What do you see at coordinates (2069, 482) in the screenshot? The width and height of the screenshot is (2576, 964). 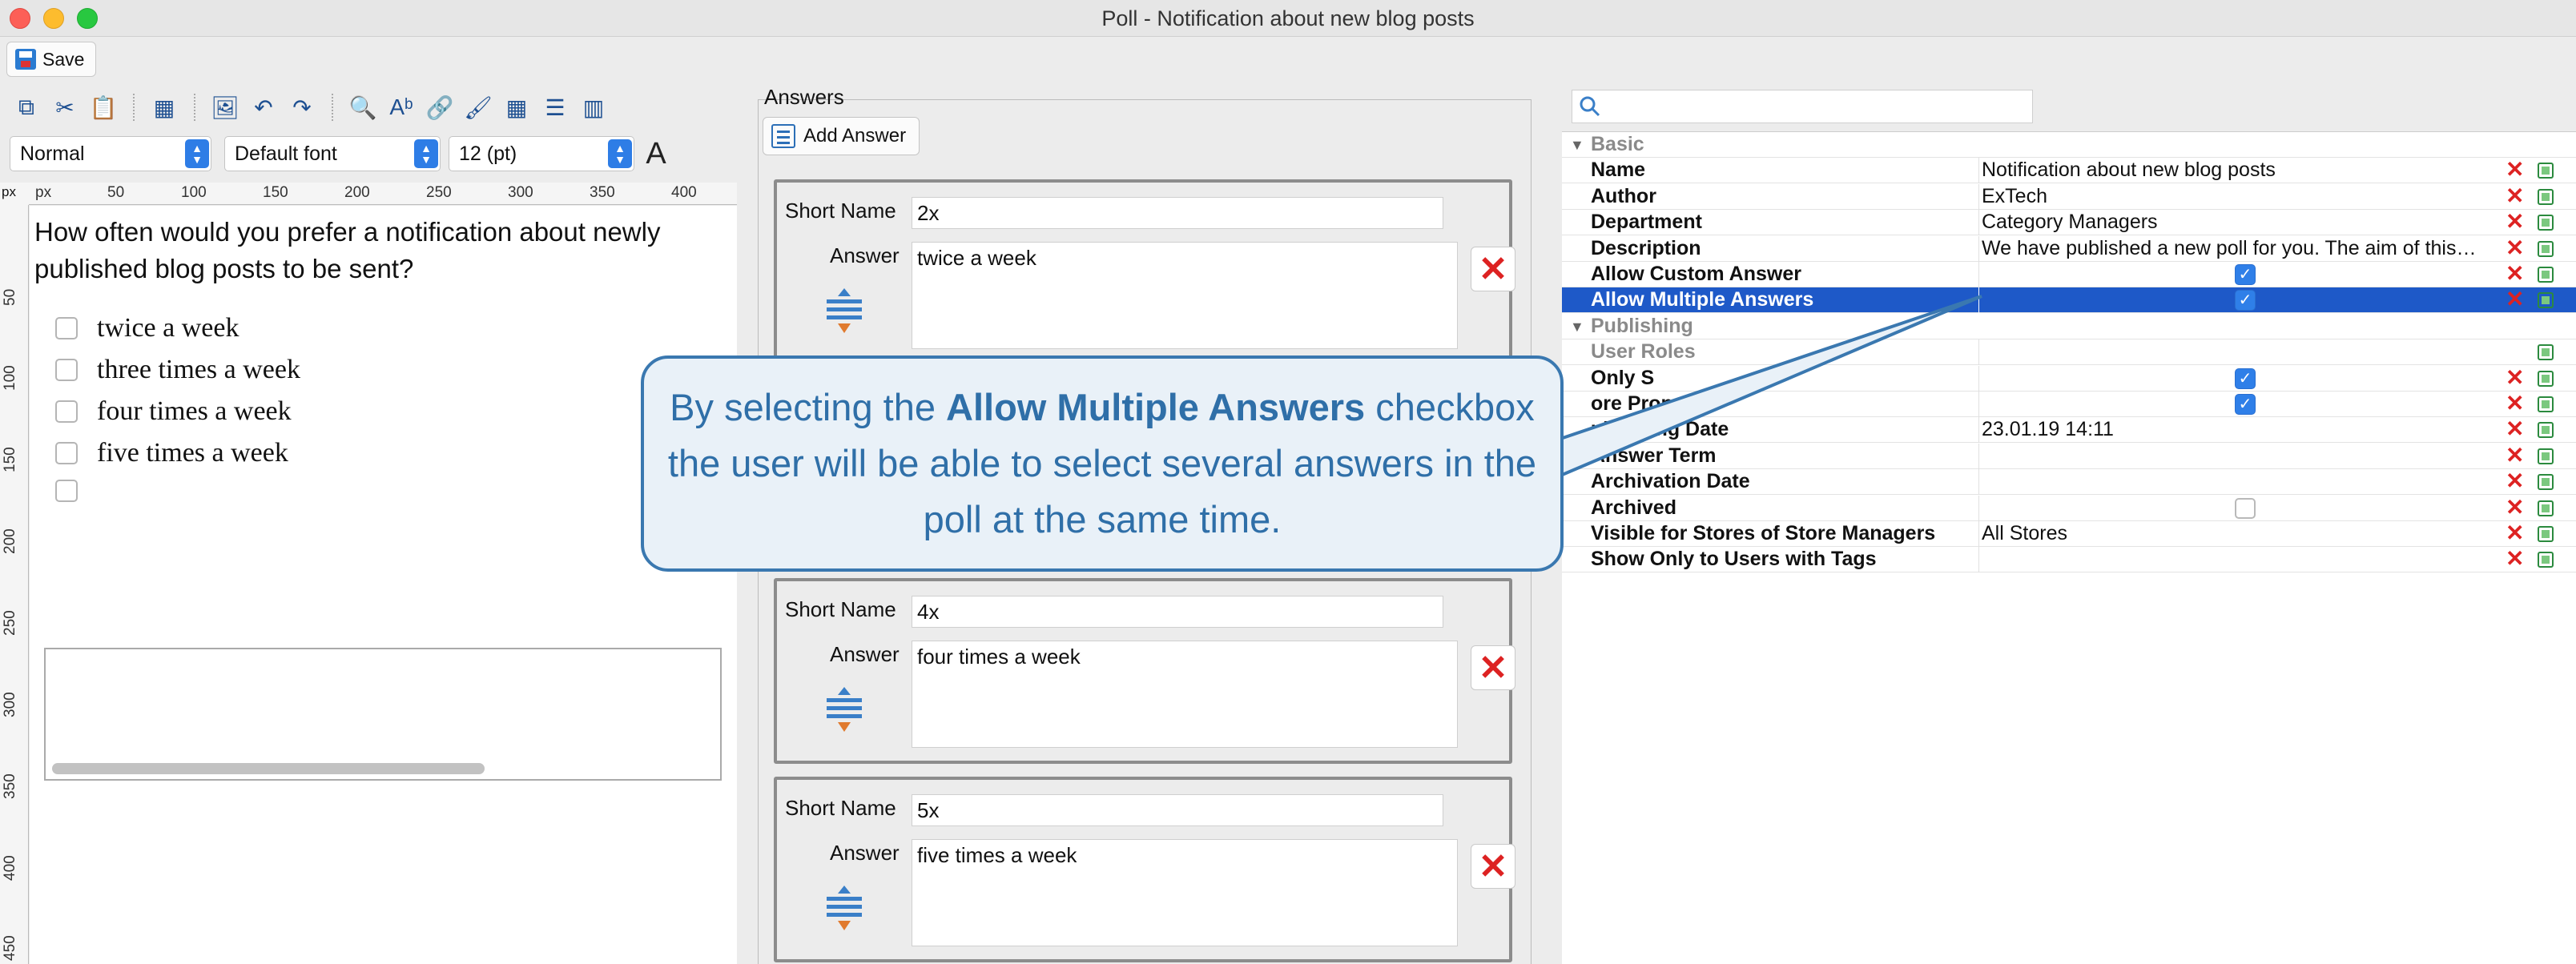 I see `property-row: Archivation Date ✕` at bounding box center [2069, 482].